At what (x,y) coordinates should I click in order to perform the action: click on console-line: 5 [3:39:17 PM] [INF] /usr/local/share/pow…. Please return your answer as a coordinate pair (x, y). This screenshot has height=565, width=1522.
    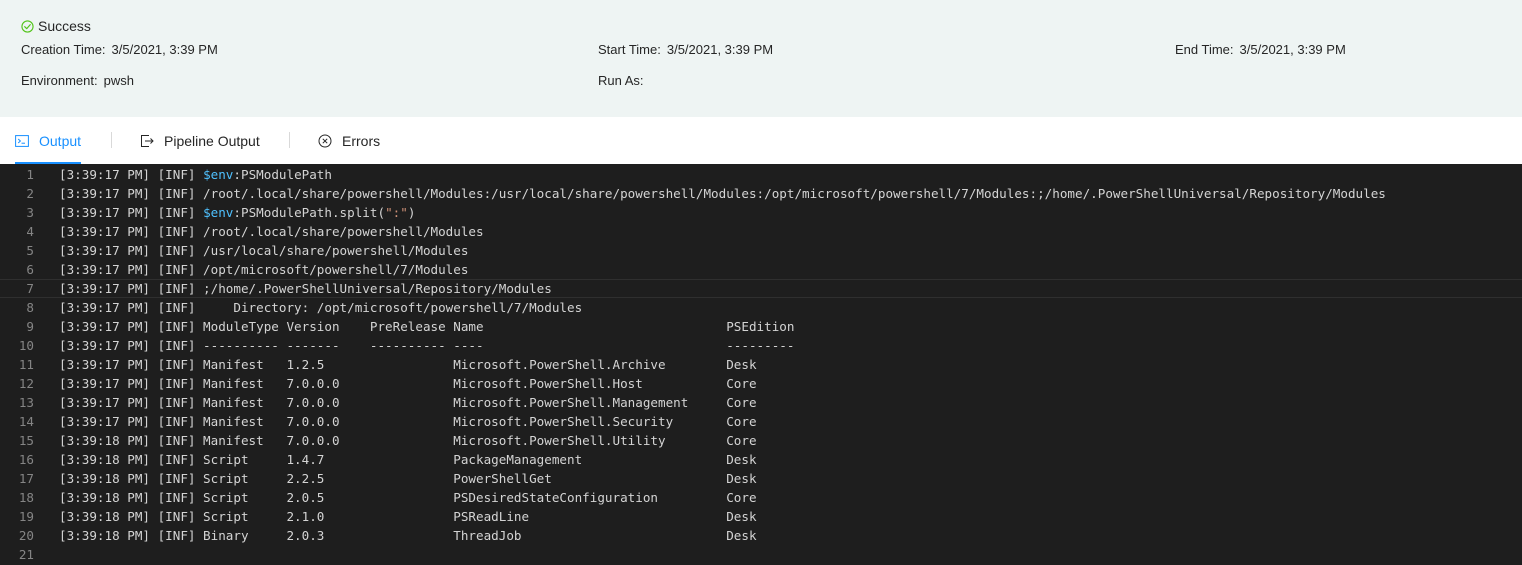
    Looking at the image, I should click on (761, 250).